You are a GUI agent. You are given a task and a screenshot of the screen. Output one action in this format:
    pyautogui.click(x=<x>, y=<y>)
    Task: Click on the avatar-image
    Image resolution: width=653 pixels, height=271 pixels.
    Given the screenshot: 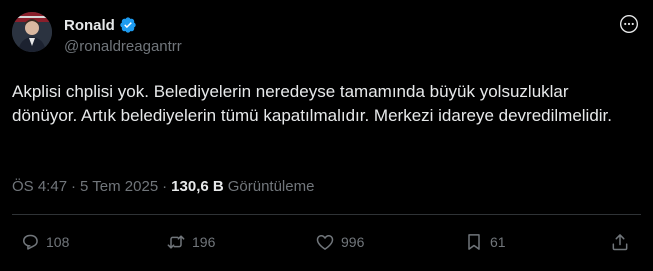 What is the action you would take?
    pyautogui.click(x=32, y=32)
    